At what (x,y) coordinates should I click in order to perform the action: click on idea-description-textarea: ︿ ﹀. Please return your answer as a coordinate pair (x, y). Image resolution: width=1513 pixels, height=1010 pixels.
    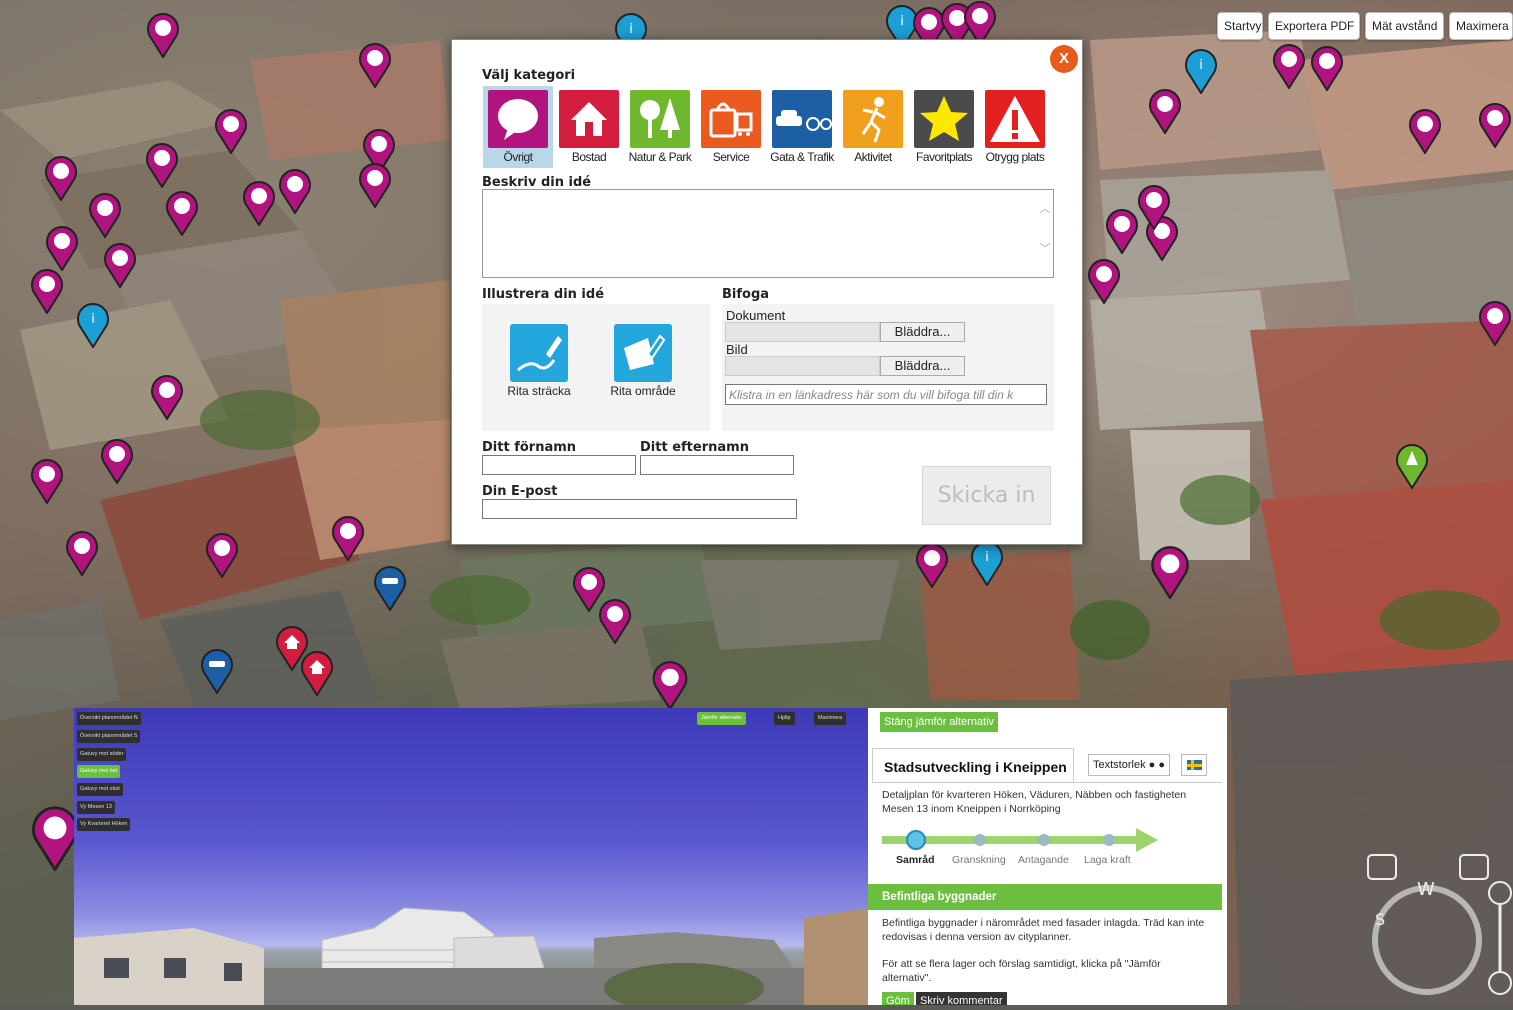
    Looking at the image, I should click on (768, 233).